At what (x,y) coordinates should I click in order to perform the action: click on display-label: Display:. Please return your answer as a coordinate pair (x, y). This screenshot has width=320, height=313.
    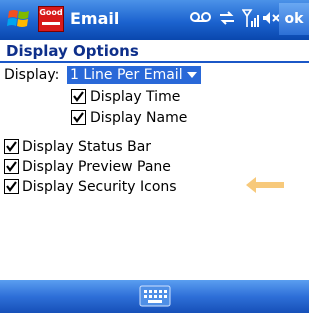
    Looking at the image, I should click on (32, 75).